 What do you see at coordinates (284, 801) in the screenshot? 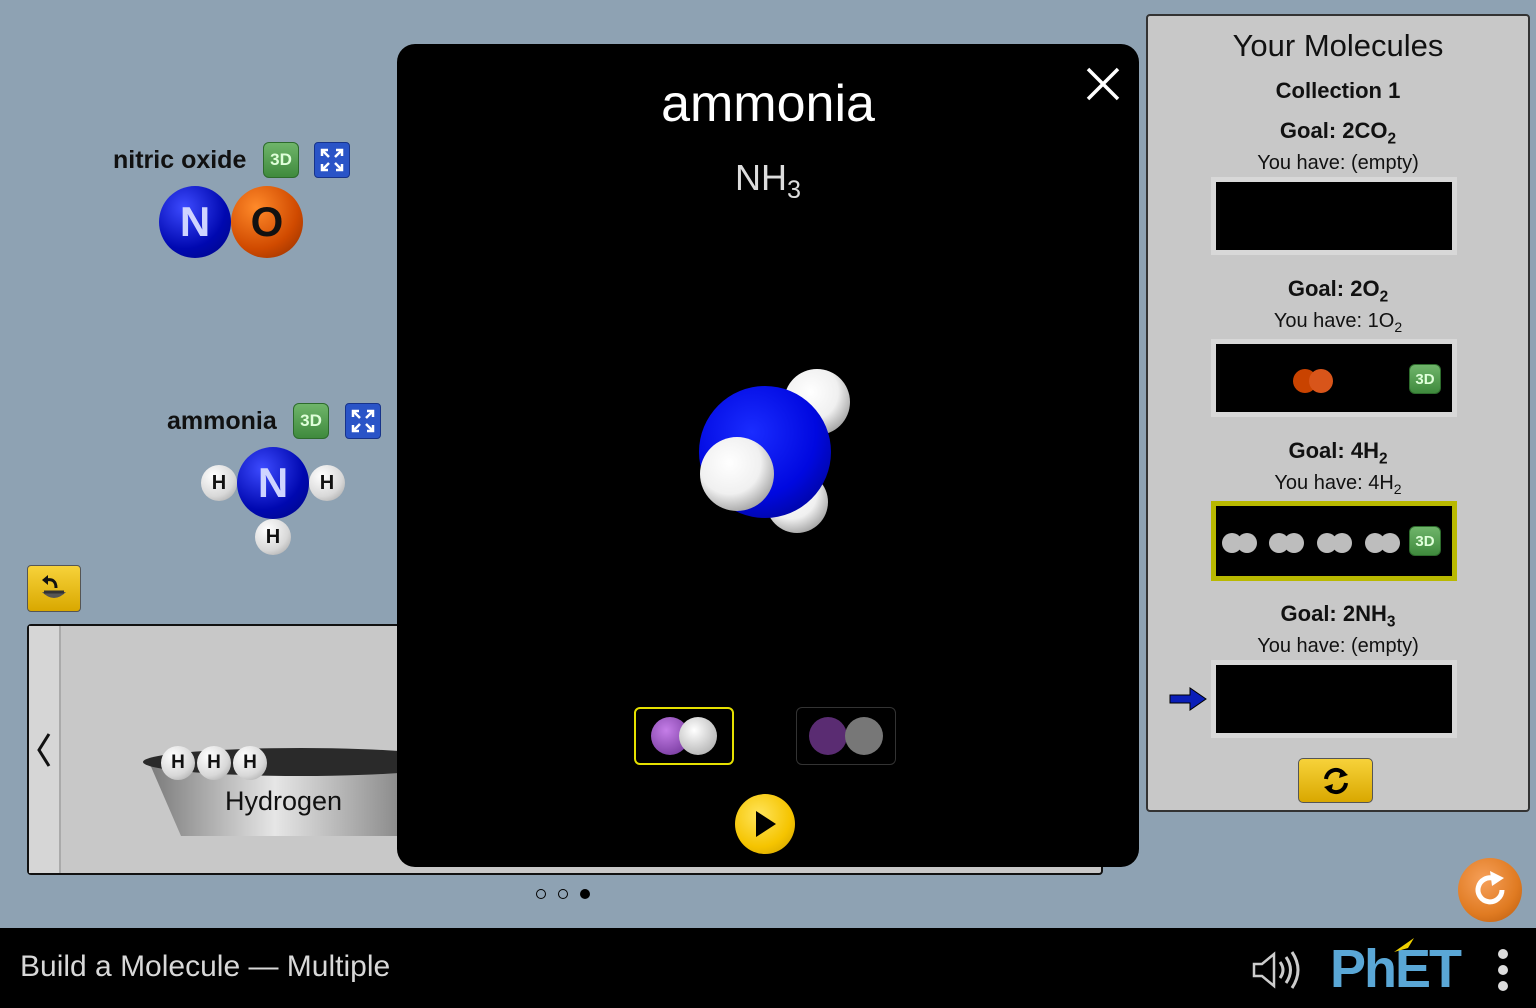
I see `bucket-label: Hydrogen` at bounding box center [284, 801].